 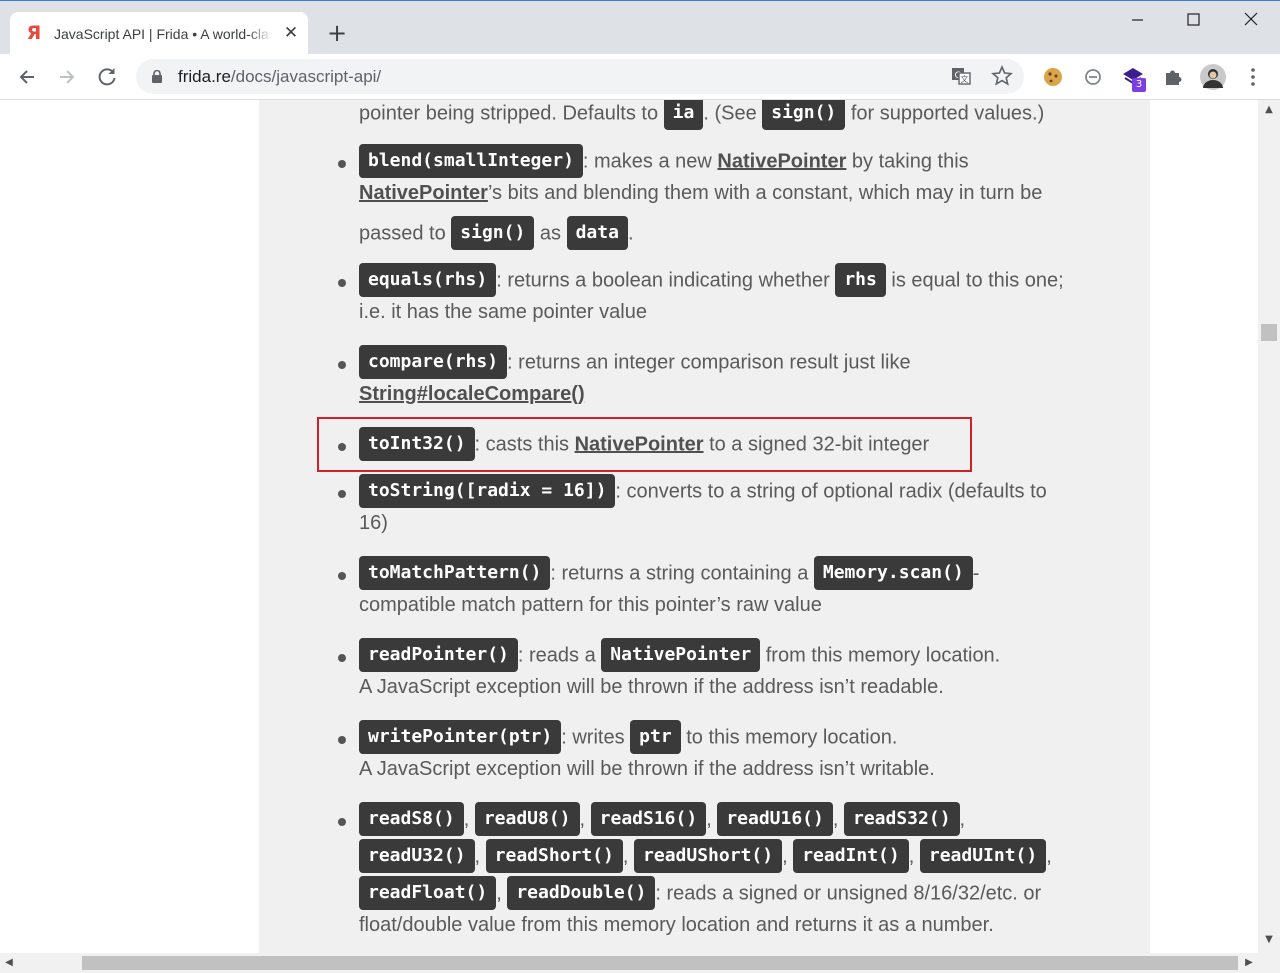 What do you see at coordinates (107, 77) in the screenshot?
I see `reload-button` at bounding box center [107, 77].